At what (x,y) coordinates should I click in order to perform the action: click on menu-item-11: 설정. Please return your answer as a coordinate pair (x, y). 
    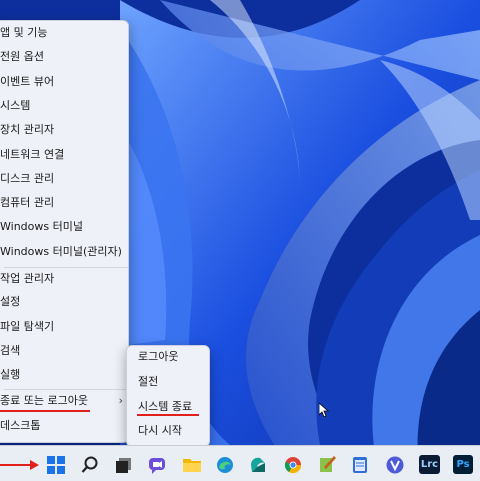
    Looking at the image, I should click on (66, 302).